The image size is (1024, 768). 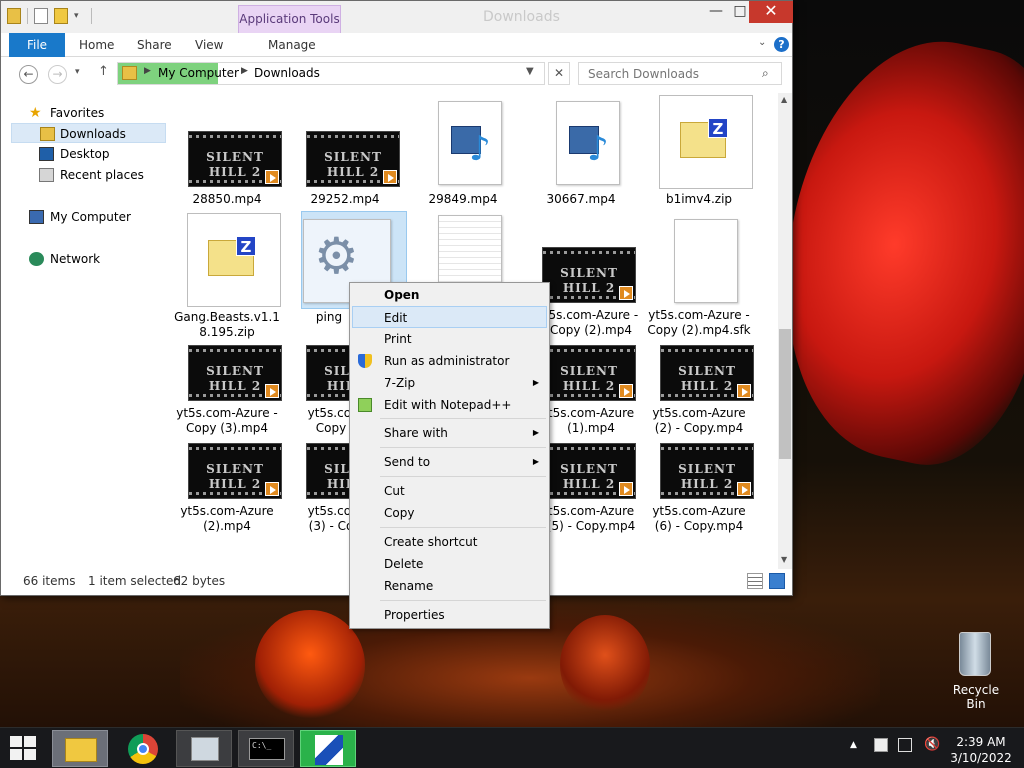 What do you see at coordinates (755, 581) in the screenshot?
I see `details-view-icon` at bounding box center [755, 581].